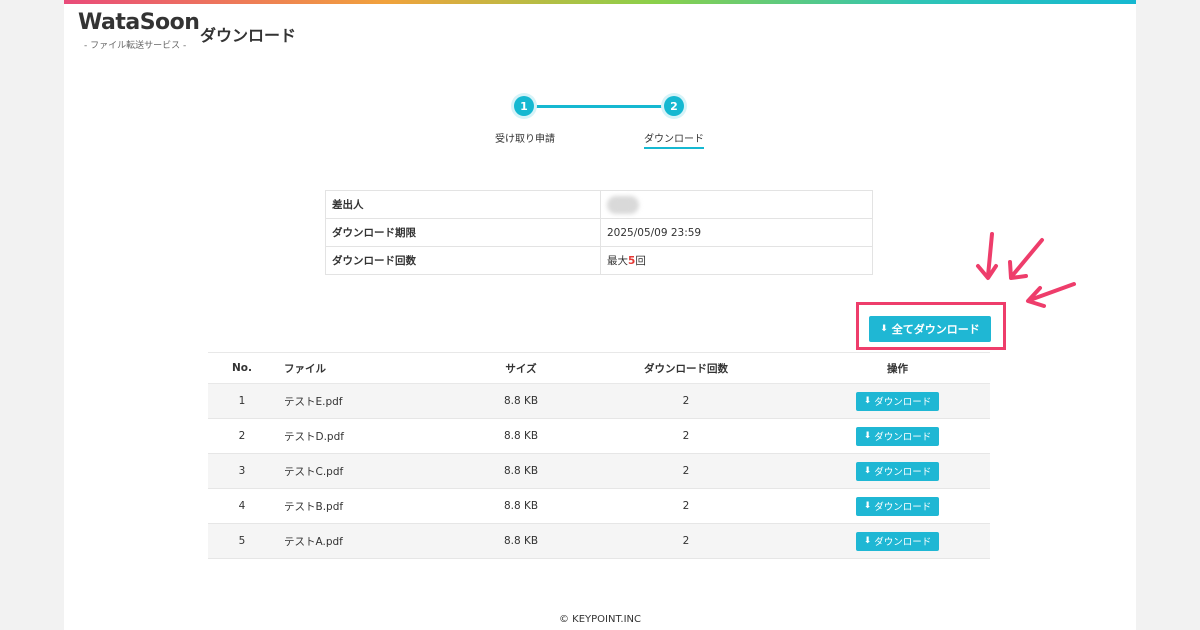 Image resolution: width=1200 pixels, height=630 pixels. What do you see at coordinates (674, 106) in the screenshot?
I see `step-2-dot: 2` at bounding box center [674, 106].